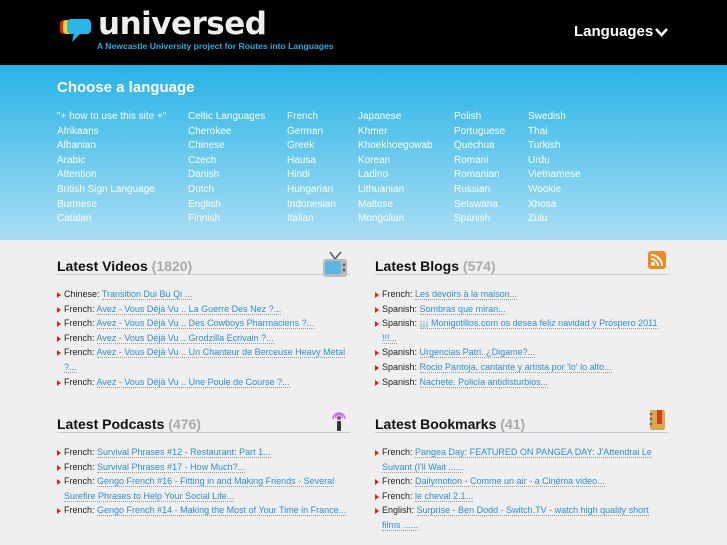 The image size is (727, 545). Describe the element at coordinates (395, 175) in the screenshot. I see `language-link: Ladino` at that location.